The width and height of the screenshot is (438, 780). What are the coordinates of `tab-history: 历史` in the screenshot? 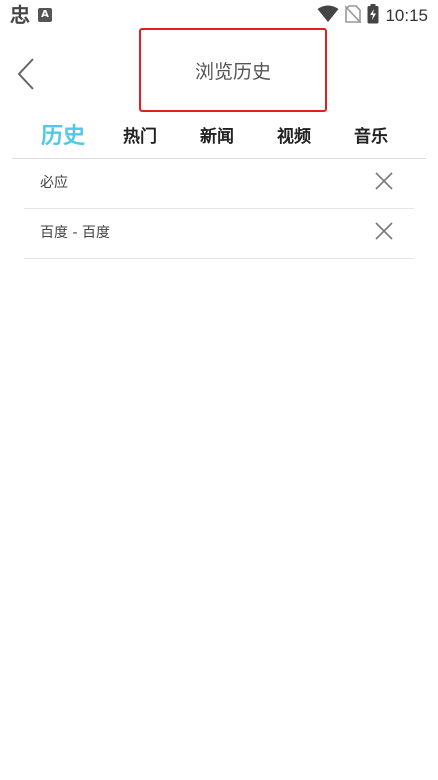 It's located at (63, 134).